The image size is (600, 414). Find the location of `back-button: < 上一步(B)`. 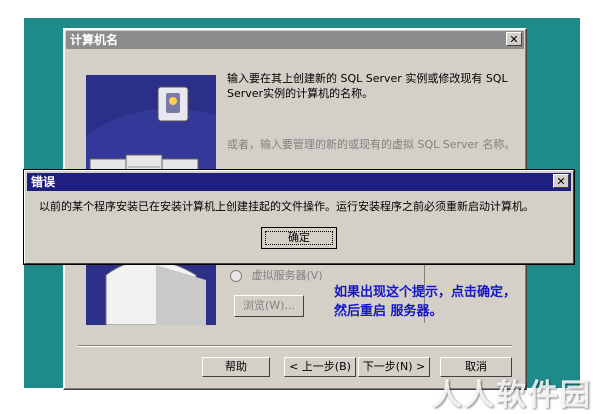

back-button: < 上一步(B) is located at coordinates (320, 367).